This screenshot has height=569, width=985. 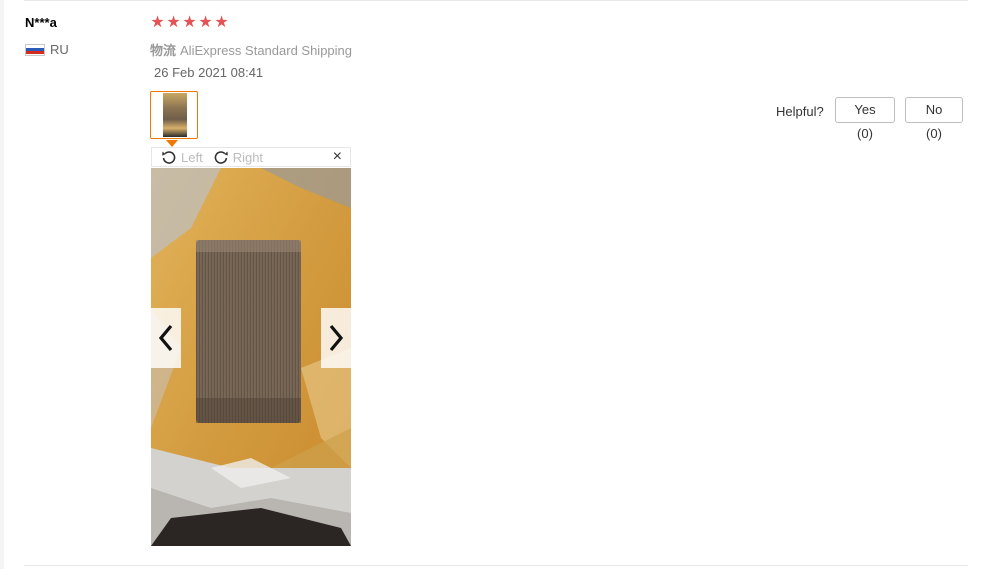 I want to click on page-left-edge, so click(x=2, y=284).